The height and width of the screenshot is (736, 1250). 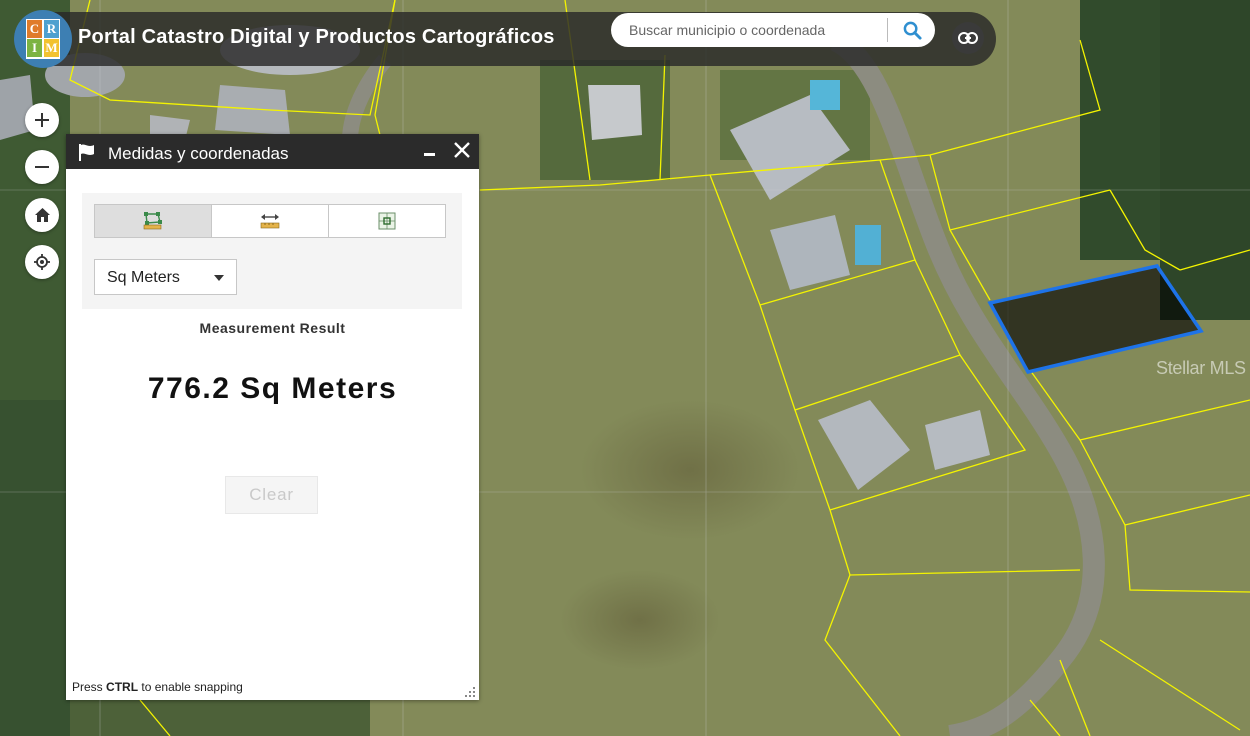 I want to click on distance-measure-icon, so click(x=270, y=221).